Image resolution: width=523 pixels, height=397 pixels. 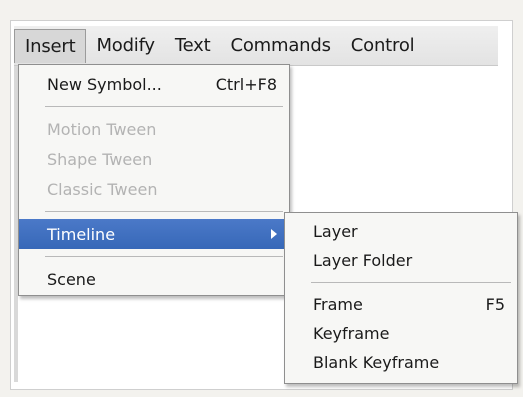 What do you see at coordinates (102, 189) in the screenshot?
I see `menu-item-label: Classic Tween` at bounding box center [102, 189].